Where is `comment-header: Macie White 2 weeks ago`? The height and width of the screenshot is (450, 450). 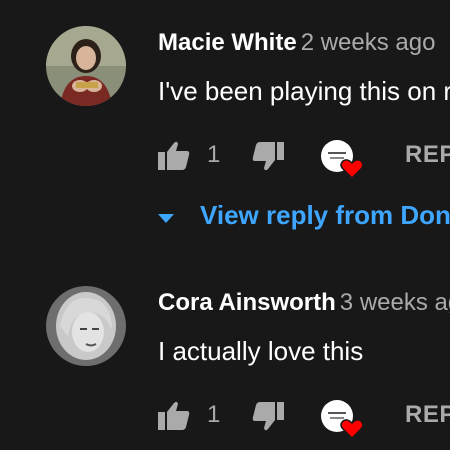 comment-header: Macie White 2 weeks ago is located at coordinates (296, 43).